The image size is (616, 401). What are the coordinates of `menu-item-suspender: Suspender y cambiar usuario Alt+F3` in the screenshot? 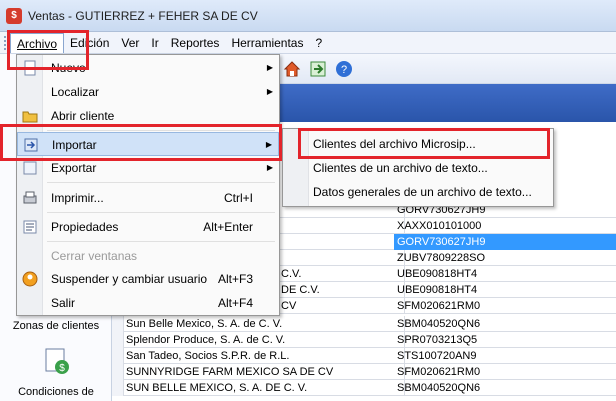 It's located at (148, 279).